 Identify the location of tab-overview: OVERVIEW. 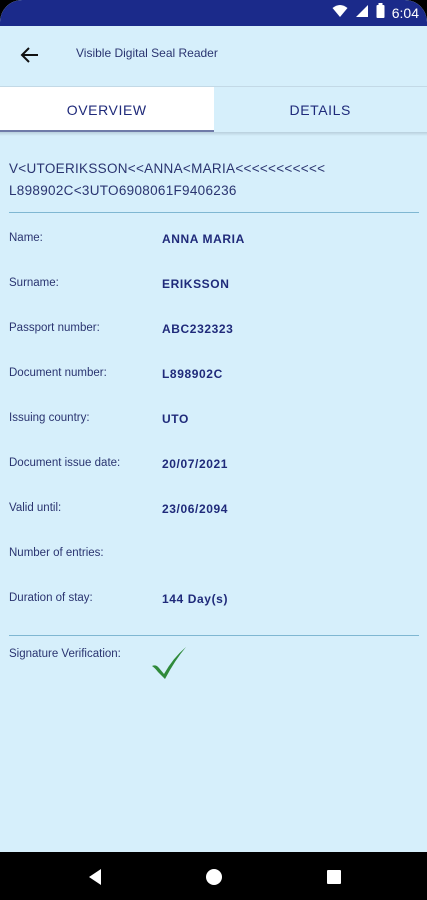
(107, 109).